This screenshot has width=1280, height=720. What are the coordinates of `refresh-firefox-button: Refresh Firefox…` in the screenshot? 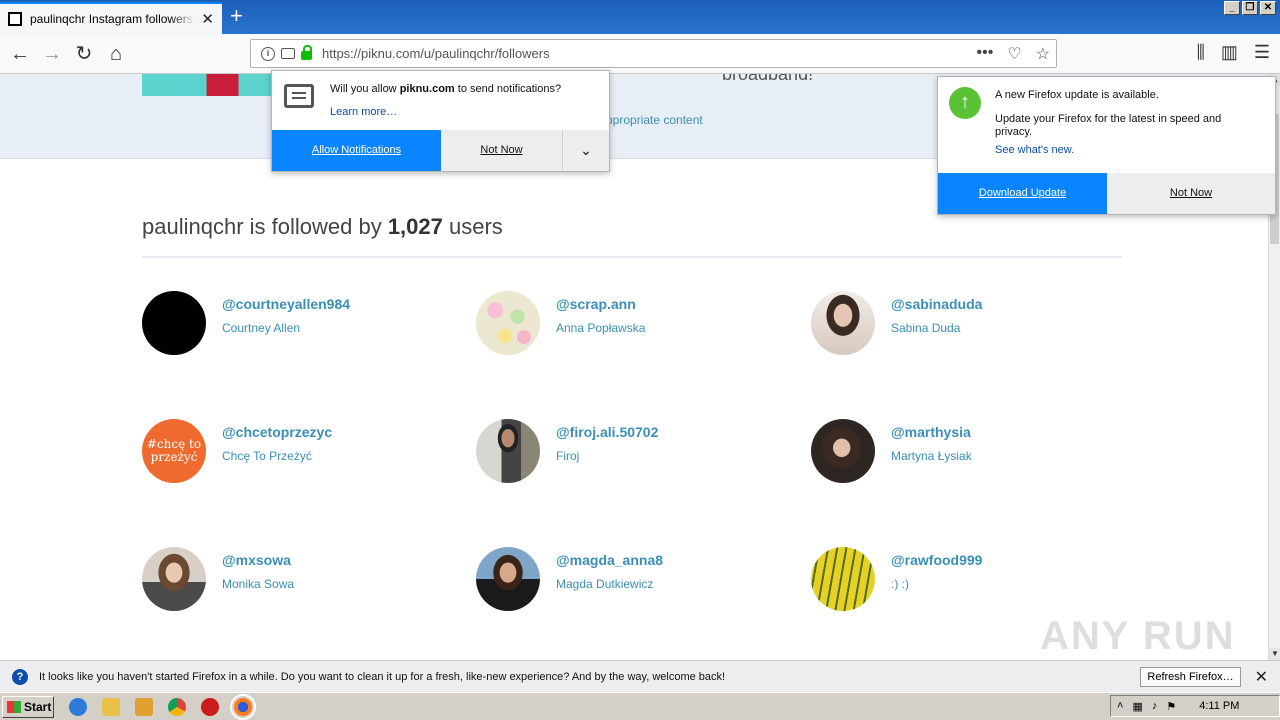 It's located at (1190, 676).